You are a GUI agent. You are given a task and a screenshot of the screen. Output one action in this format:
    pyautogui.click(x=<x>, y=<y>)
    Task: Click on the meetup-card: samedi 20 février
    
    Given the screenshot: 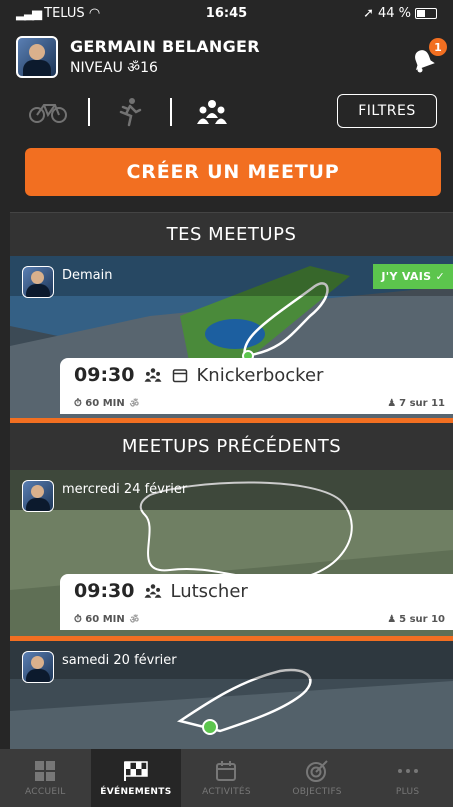 What is the action you would take?
    pyautogui.click(x=231, y=695)
    